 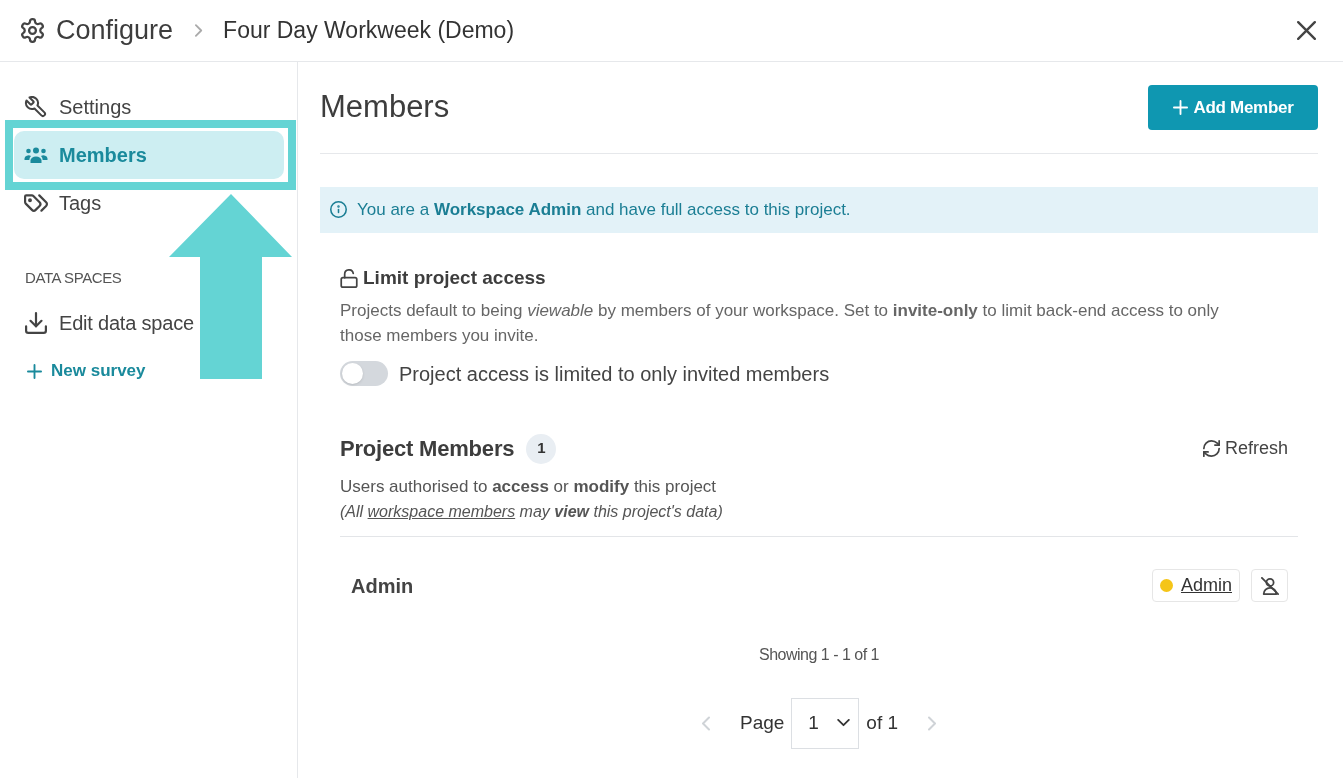 I want to click on members-title: Project Members, so click(x=427, y=449).